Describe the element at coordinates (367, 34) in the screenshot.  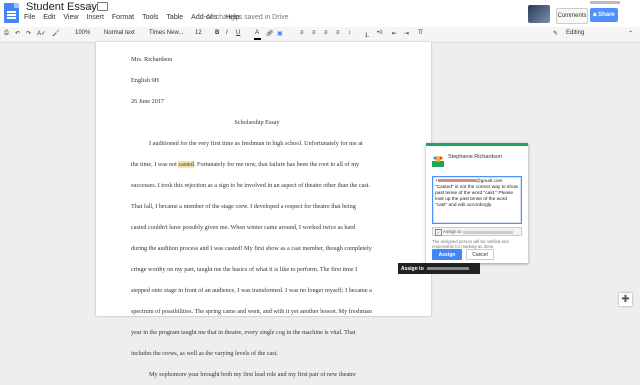
I see `numbered-list-icon: ⒈` at that location.